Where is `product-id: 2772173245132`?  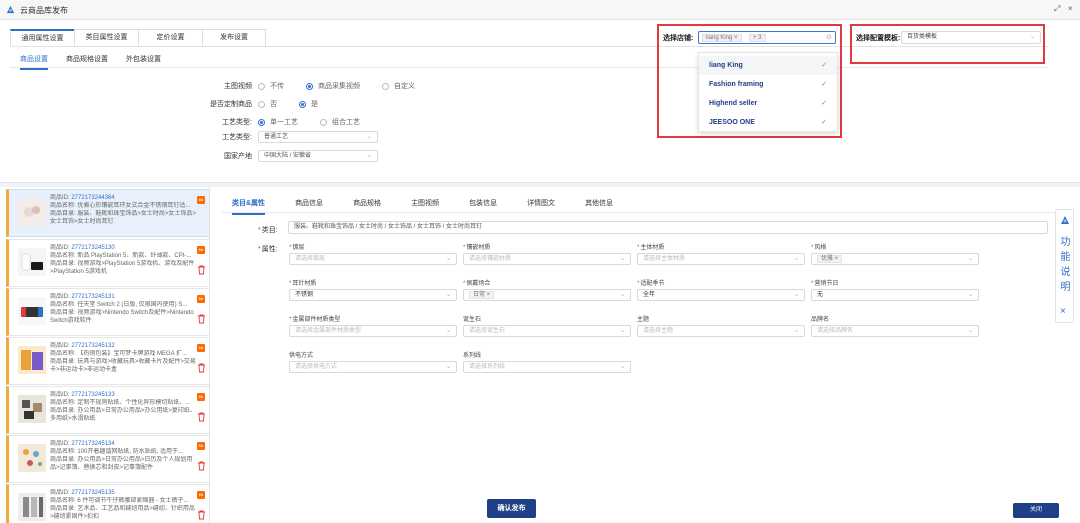 product-id: 2772173245132 is located at coordinates (93, 346).